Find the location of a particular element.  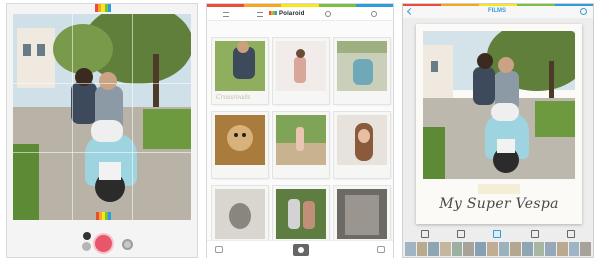

settings-icon is located at coordinates (127, 244).